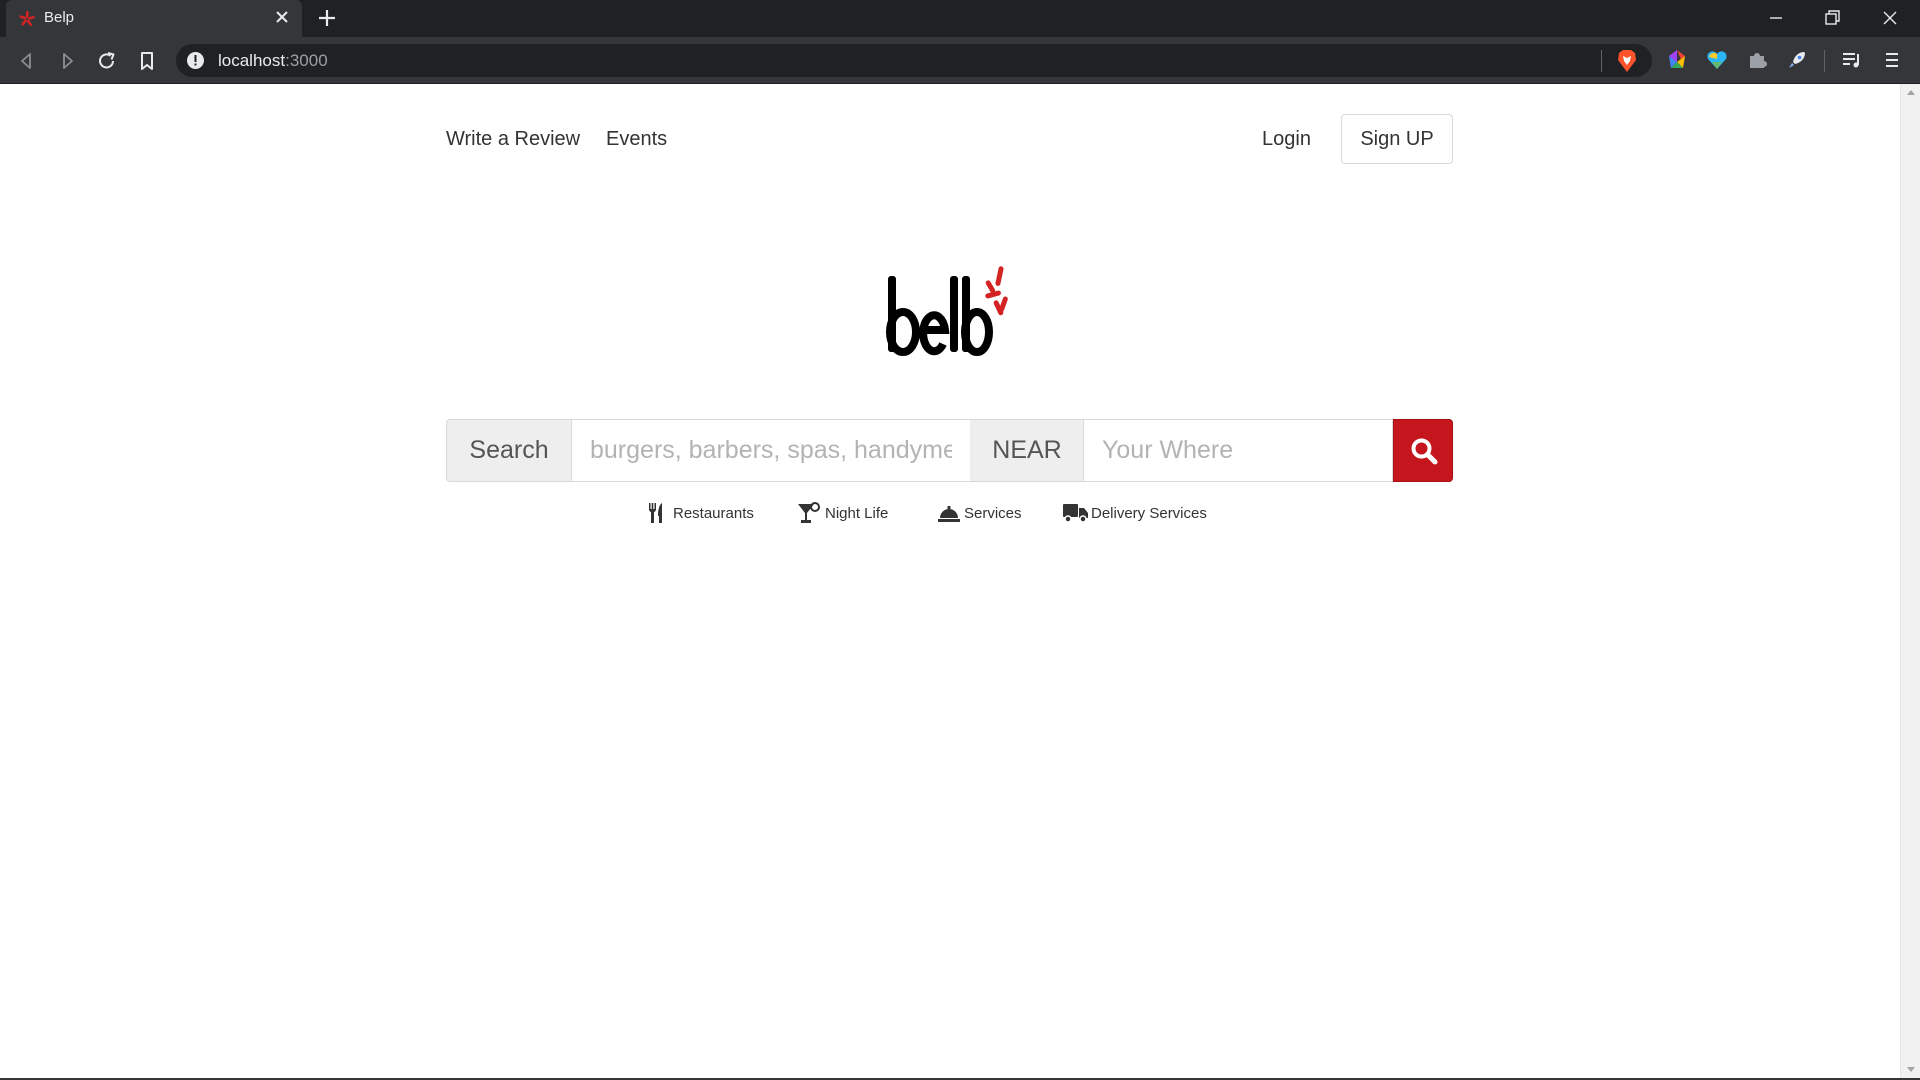  I want to click on near-label: NEAR, so click(1027, 450).